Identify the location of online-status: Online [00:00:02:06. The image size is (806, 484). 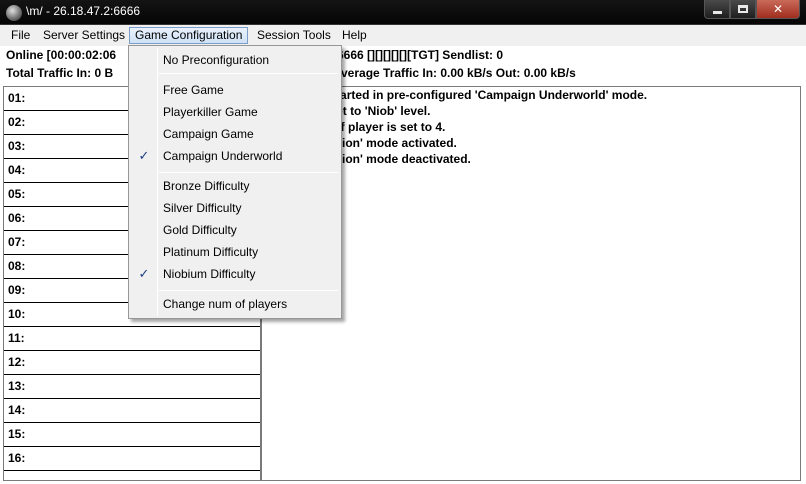
(61, 55).